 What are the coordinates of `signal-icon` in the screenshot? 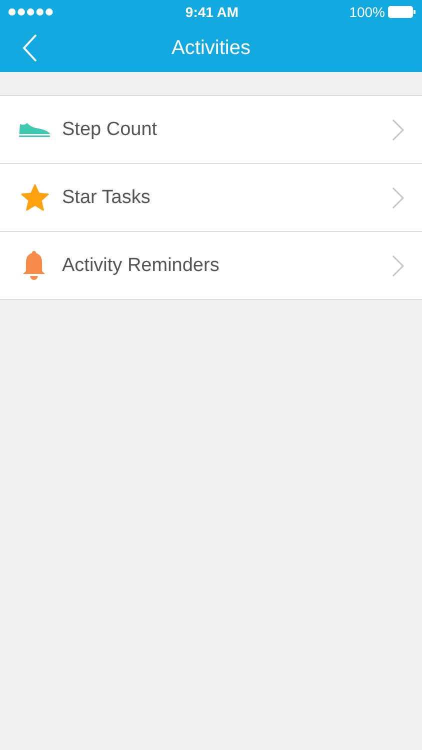 It's located at (31, 12).